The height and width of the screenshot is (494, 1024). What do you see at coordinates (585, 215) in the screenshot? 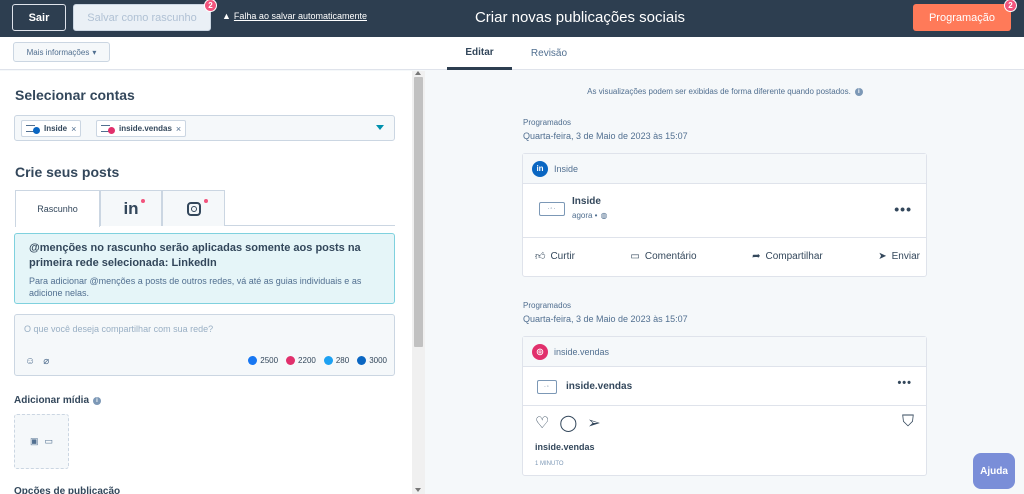
I see `post-meta-text: agora •` at bounding box center [585, 215].